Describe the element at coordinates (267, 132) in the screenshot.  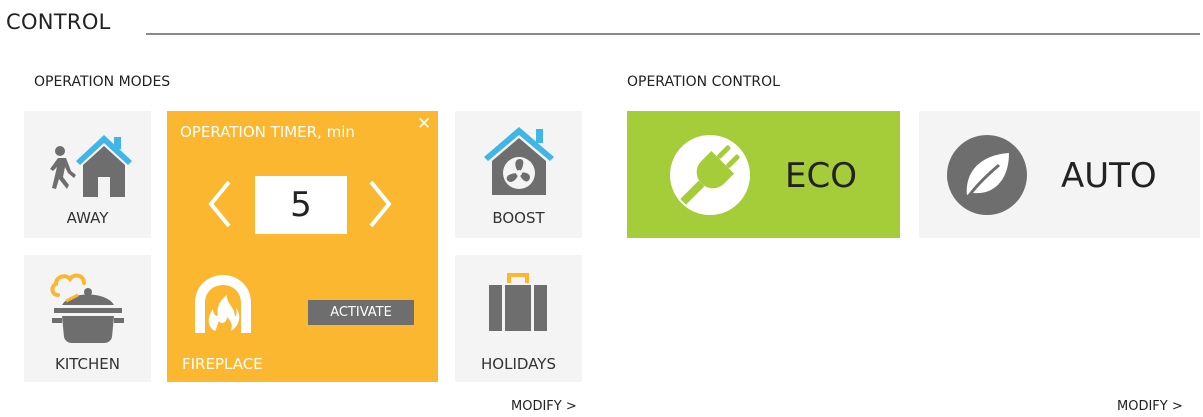
I see `operation-timer-title: OPERATION TIMER, min` at that location.